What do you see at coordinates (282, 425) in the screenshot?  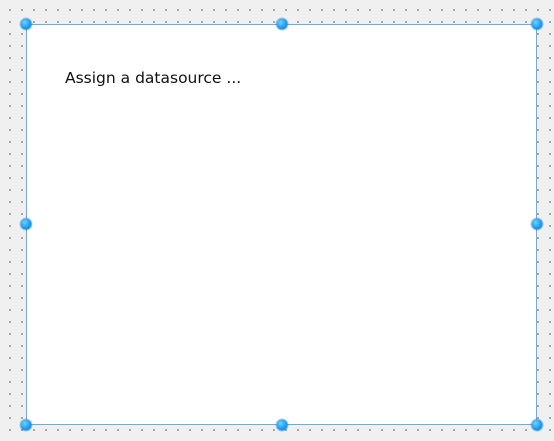 I see `resize-handle-bottom-center` at bounding box center [282, 425].